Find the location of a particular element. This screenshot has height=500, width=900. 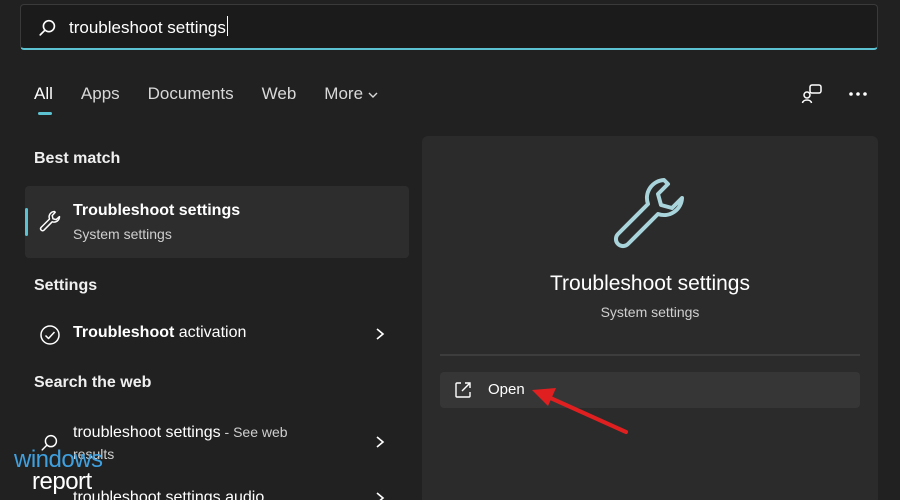

more-options-icon is located at coordinates (858, 94).